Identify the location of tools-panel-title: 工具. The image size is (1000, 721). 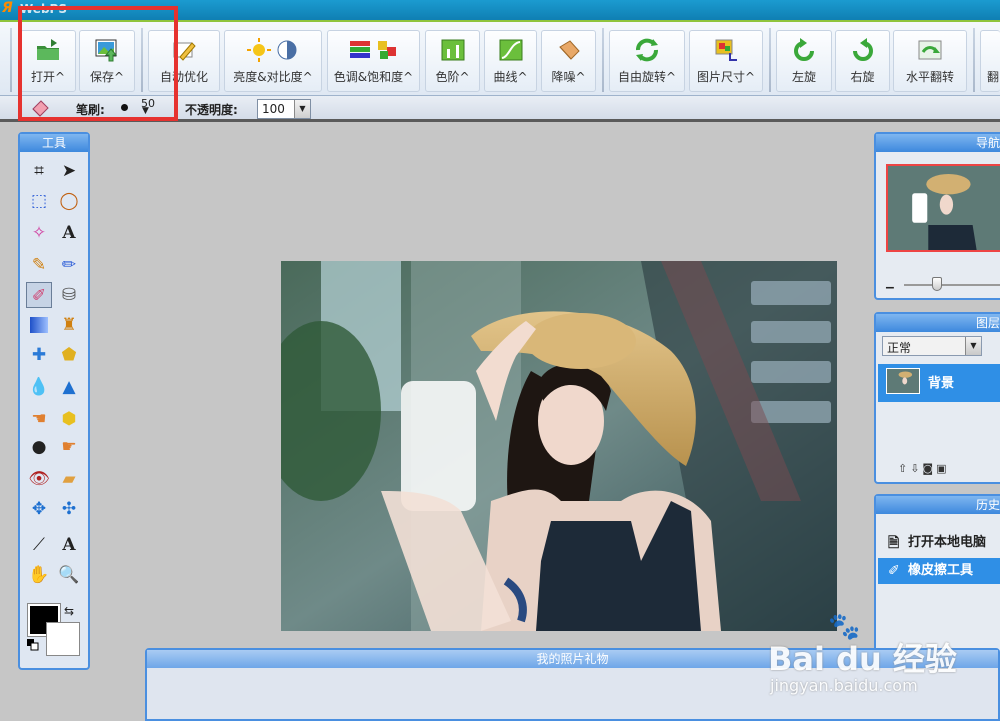
(54, 143).